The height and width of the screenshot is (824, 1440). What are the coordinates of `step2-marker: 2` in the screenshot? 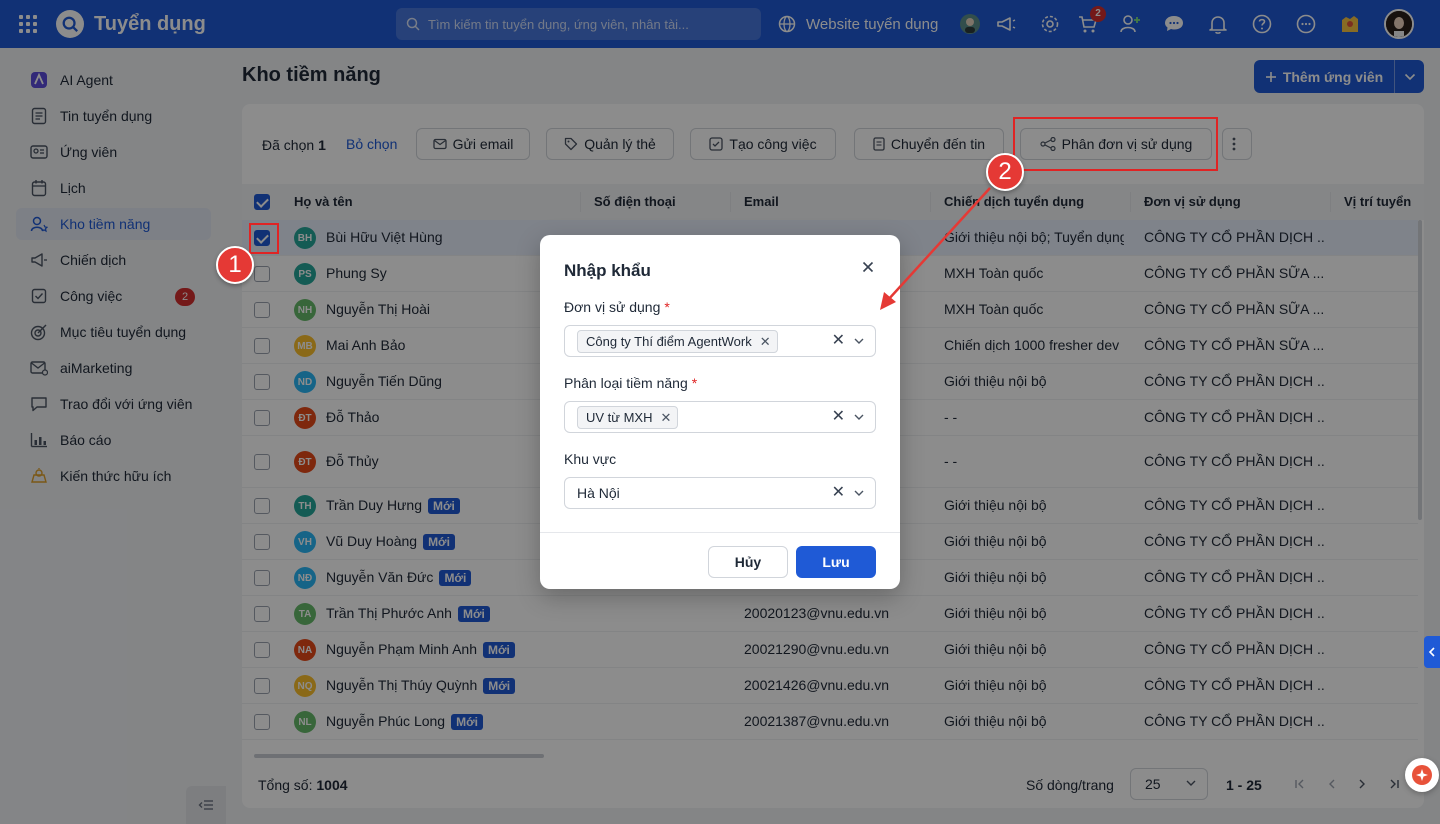 It's located at (1005, 172).